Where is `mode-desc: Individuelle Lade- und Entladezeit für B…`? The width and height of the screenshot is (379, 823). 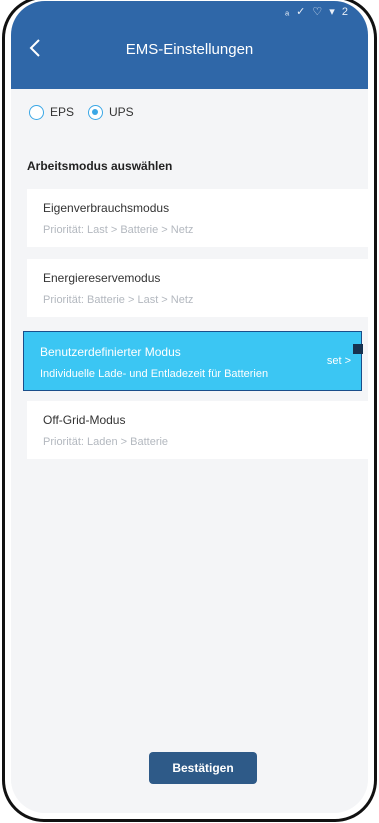
mode-desc: Individuelle Lade- und Entladezeit für B… is located at coordinates (154, 374).